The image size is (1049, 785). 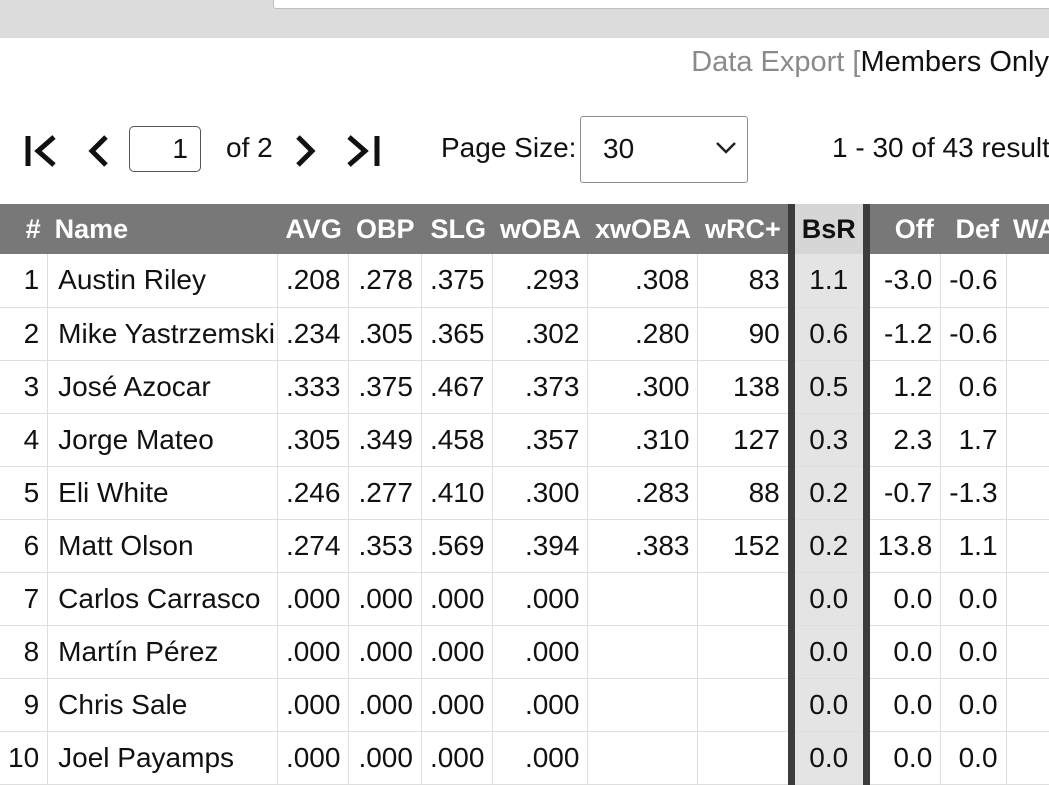 I want to click on cell-player-name: Joel Payamps, so click(x=162, y=758).